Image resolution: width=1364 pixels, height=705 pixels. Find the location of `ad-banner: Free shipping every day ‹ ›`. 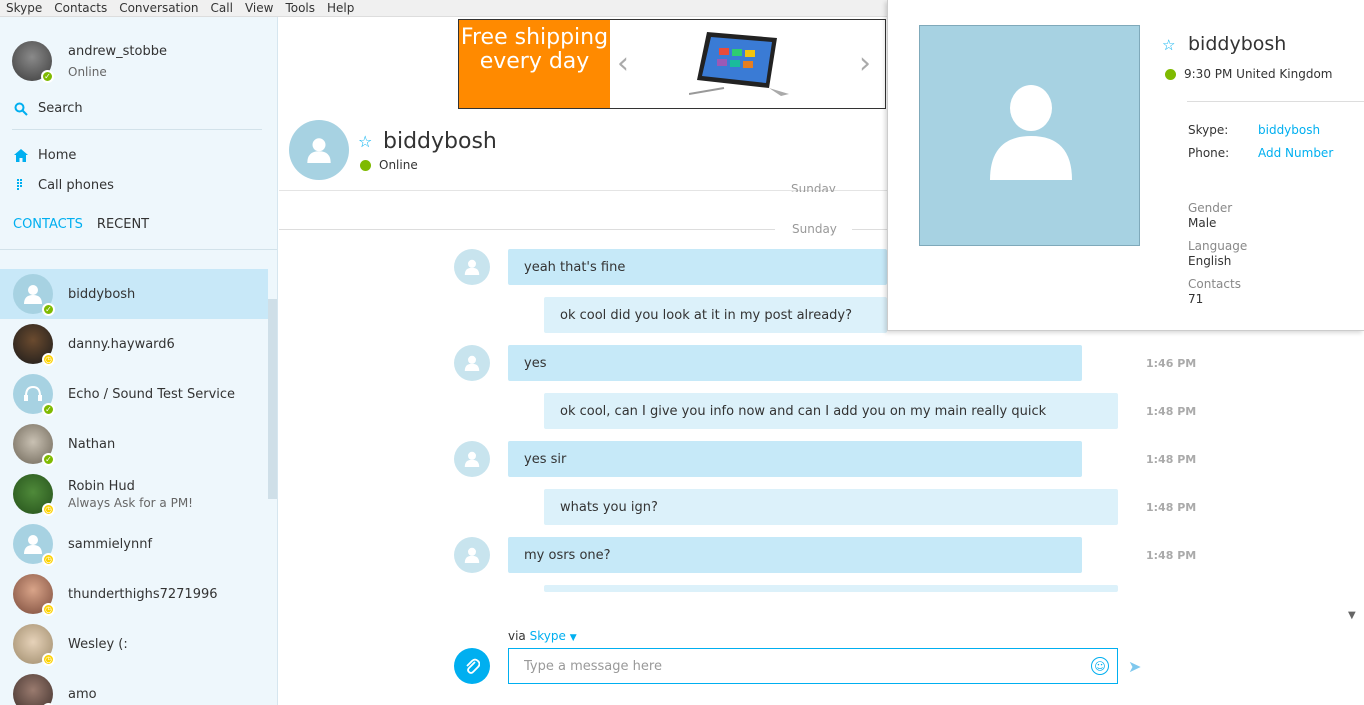

ad-banner: Free shipping every day ‹ › is located at coordinates (672, 64).